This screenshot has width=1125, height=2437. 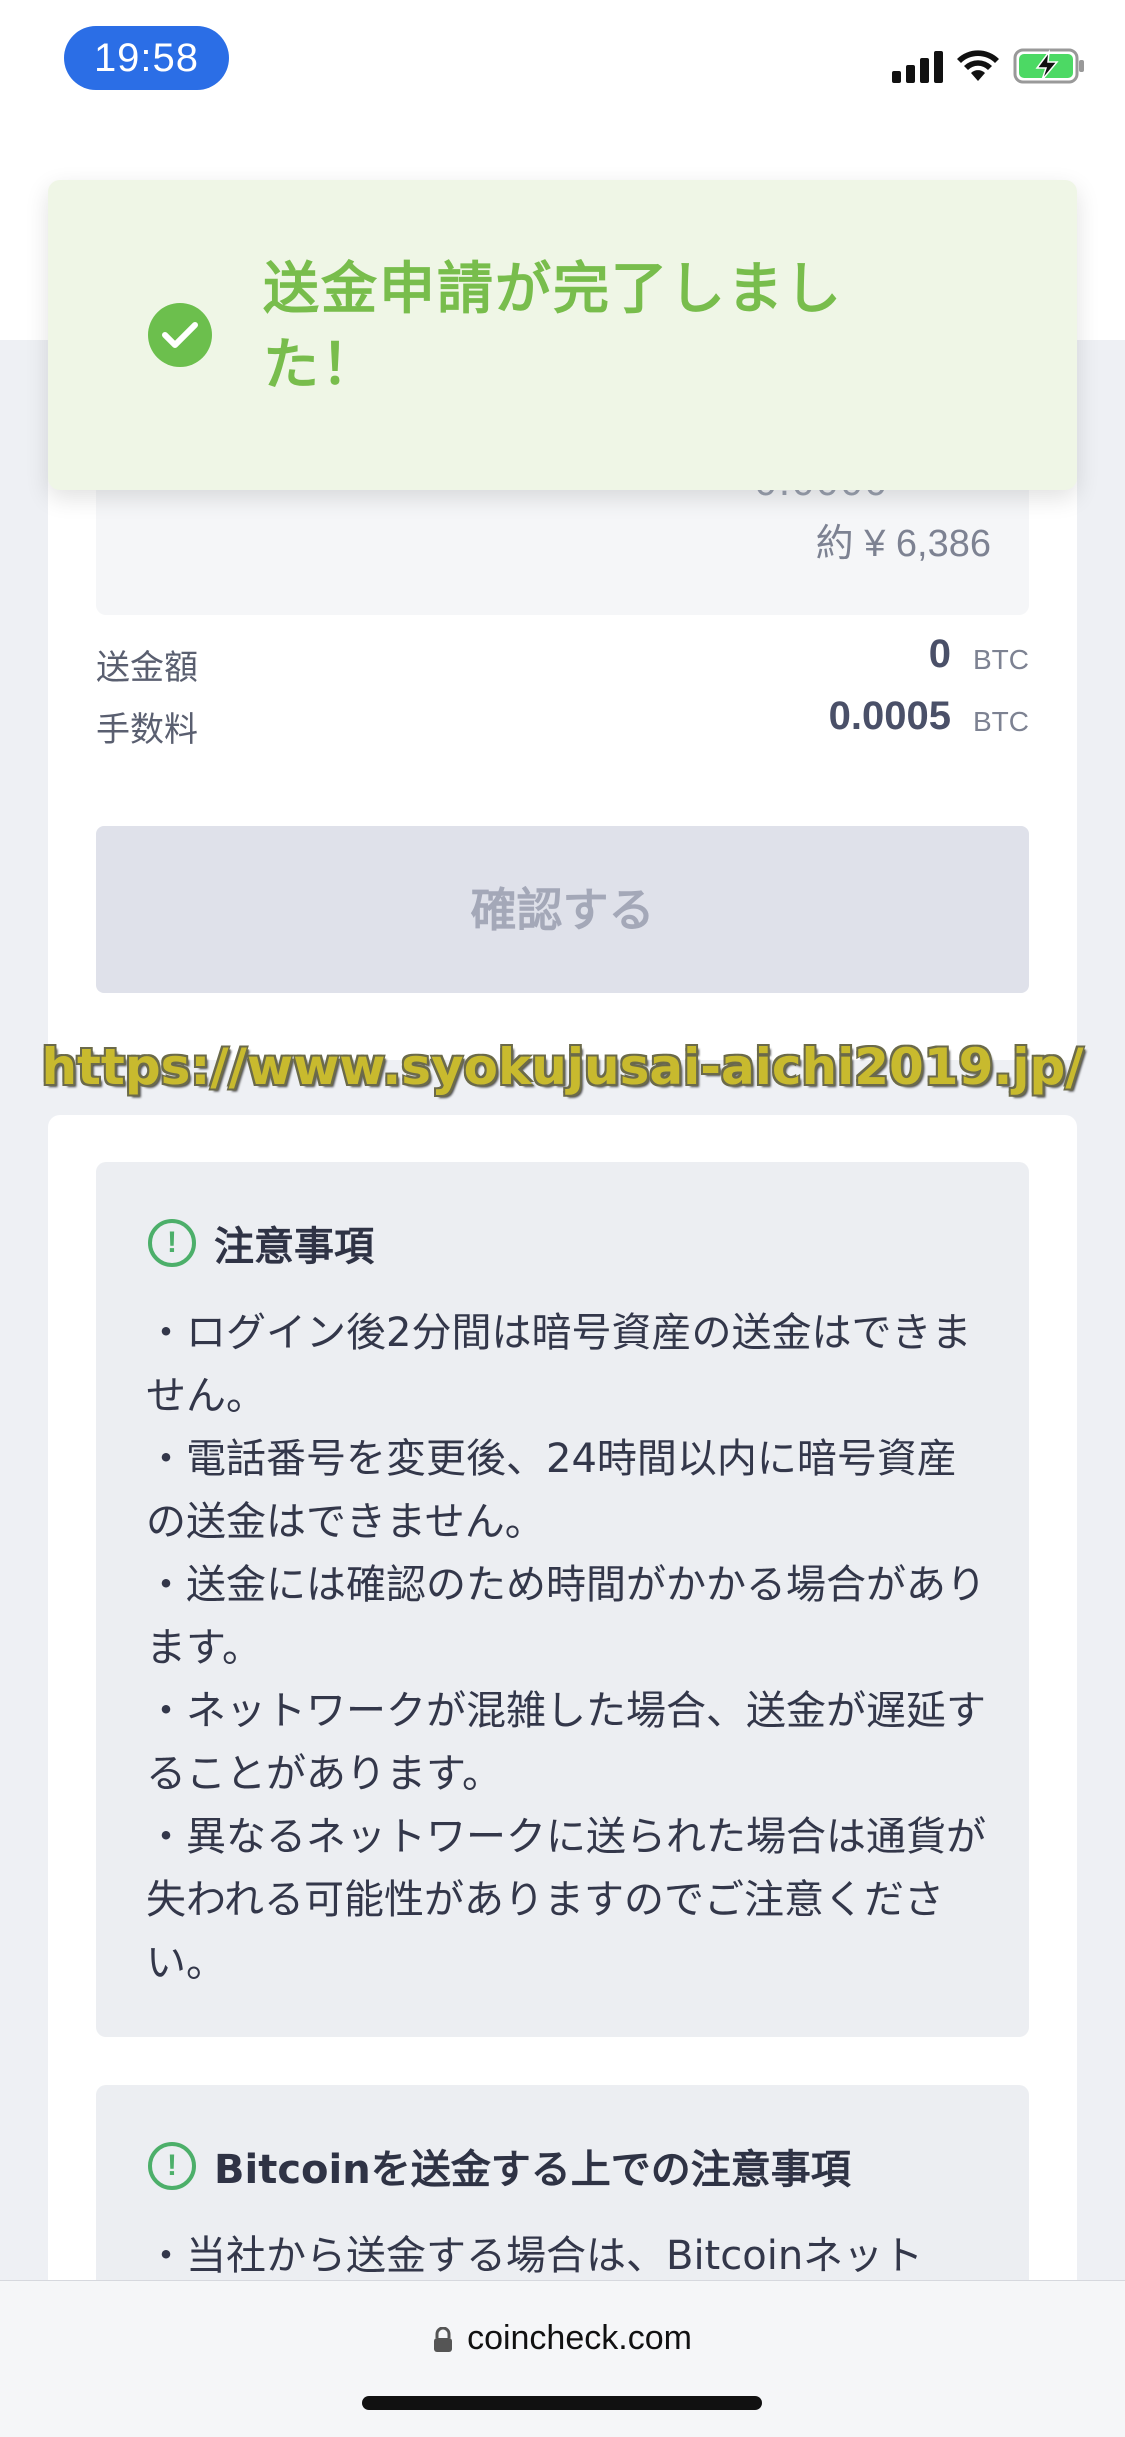 What do you see at coordinates (147, 668) in the screenshot?
I see `send-amount-label: 送金額` at bounding box center [147, 668].